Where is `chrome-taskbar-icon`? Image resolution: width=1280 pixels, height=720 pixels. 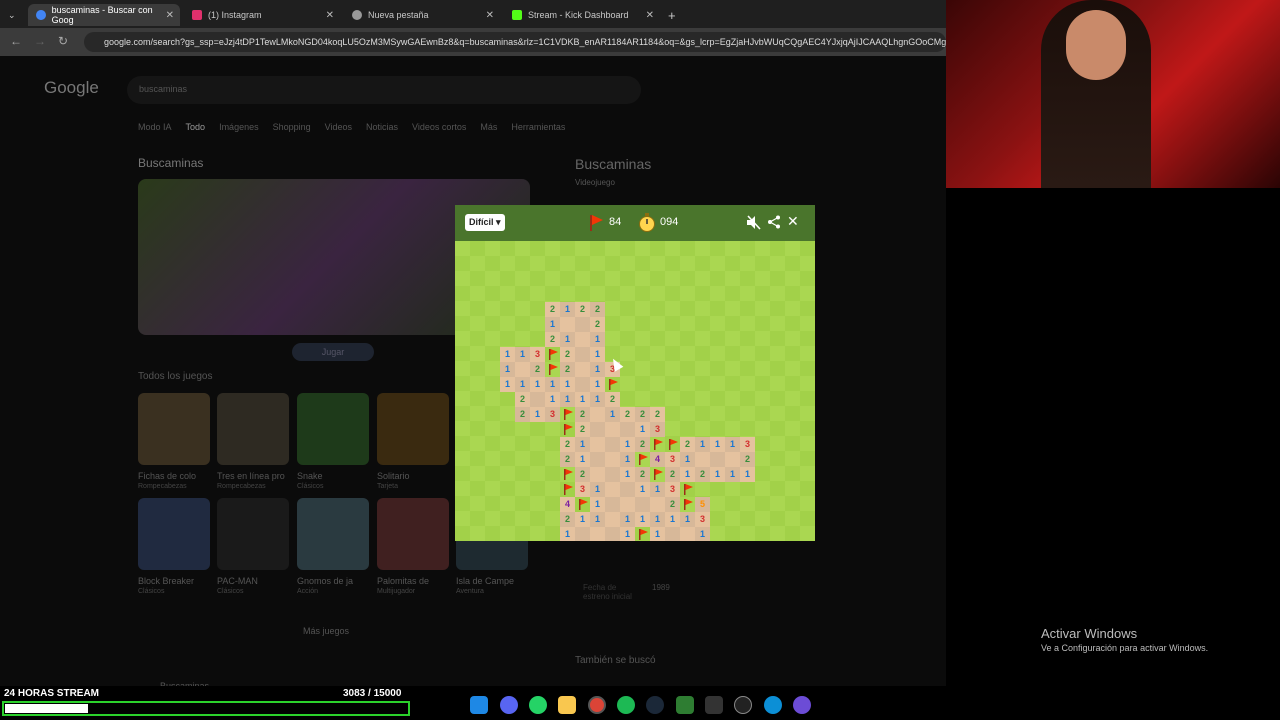
chrome-taskbar-icon is located at coordinates (597, 705).